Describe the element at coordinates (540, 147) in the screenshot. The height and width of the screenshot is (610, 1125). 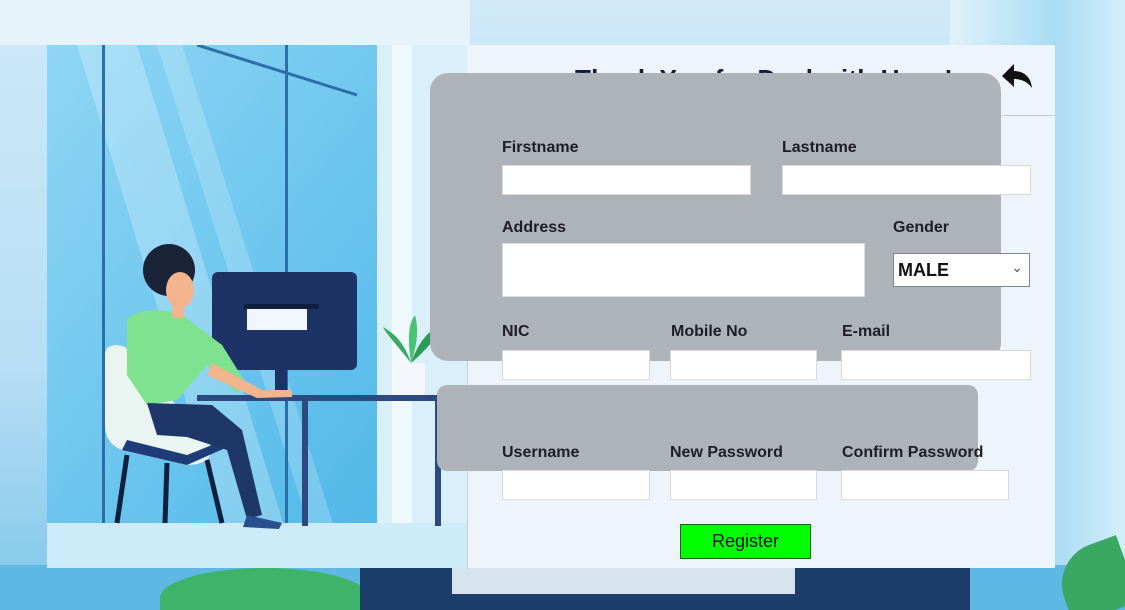
I see `firstname-label: Firstname` at that location.